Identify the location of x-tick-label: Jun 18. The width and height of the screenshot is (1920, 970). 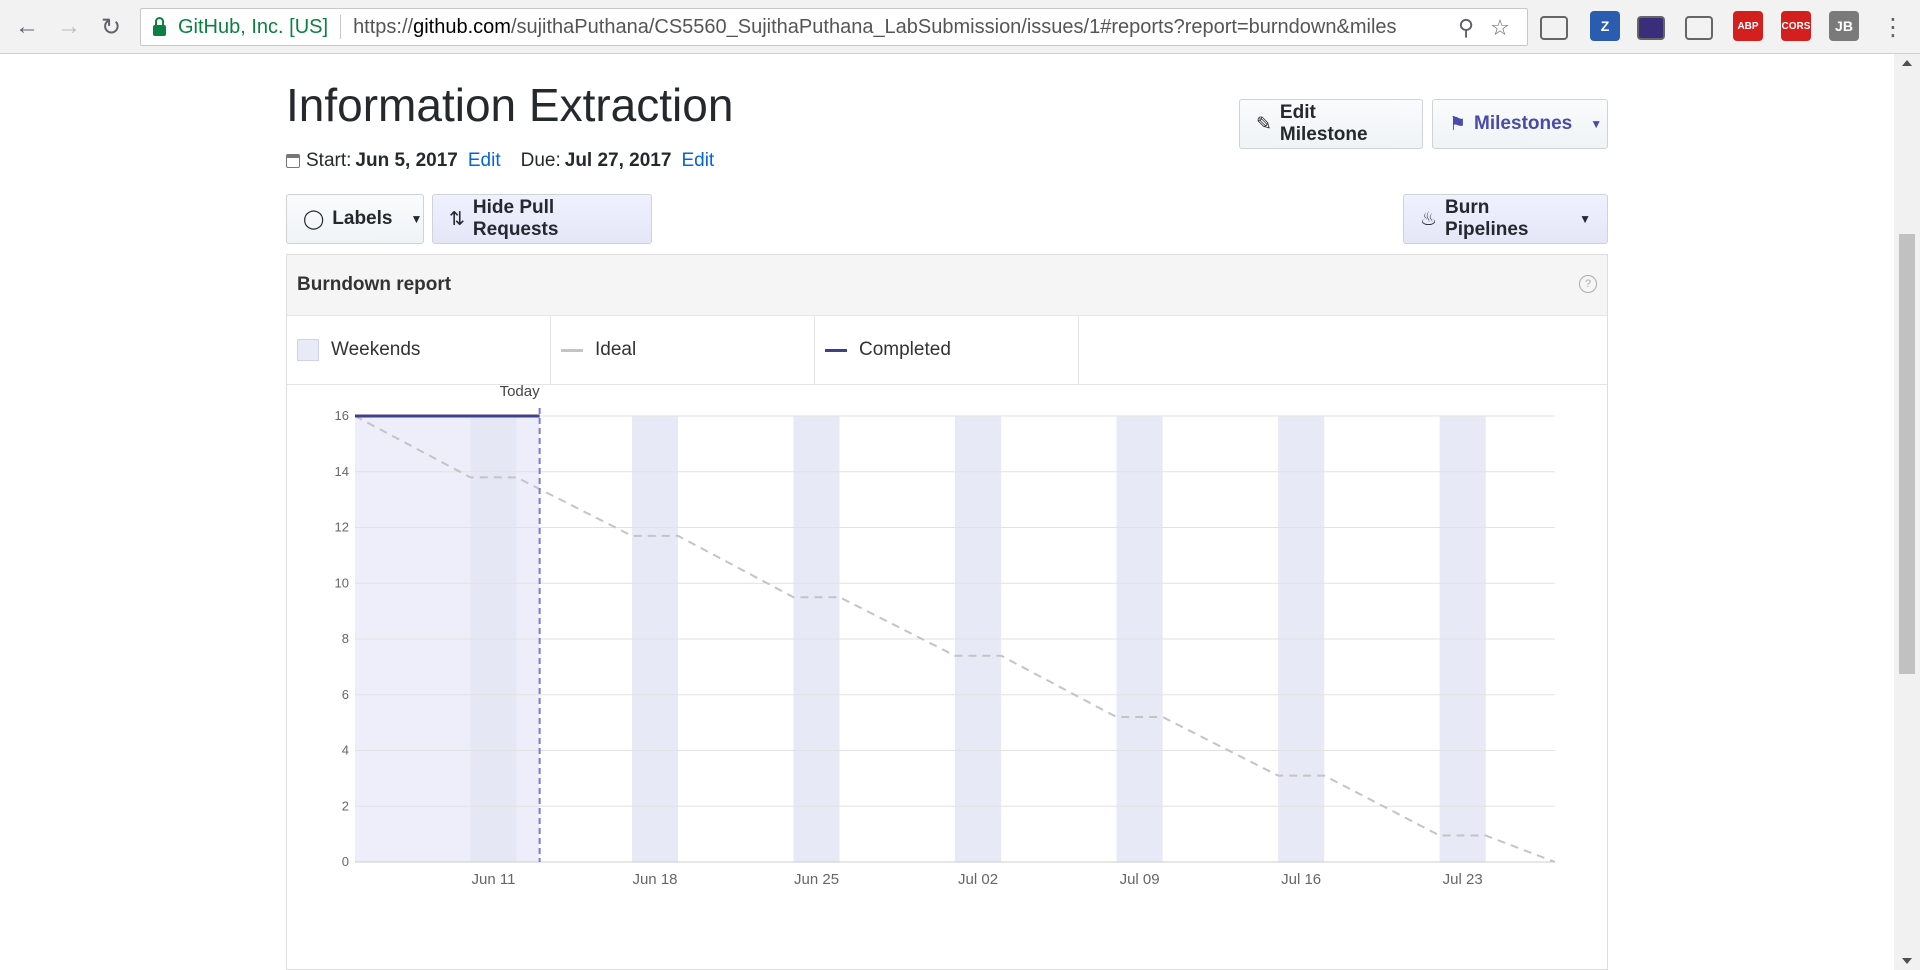
(654, 879).